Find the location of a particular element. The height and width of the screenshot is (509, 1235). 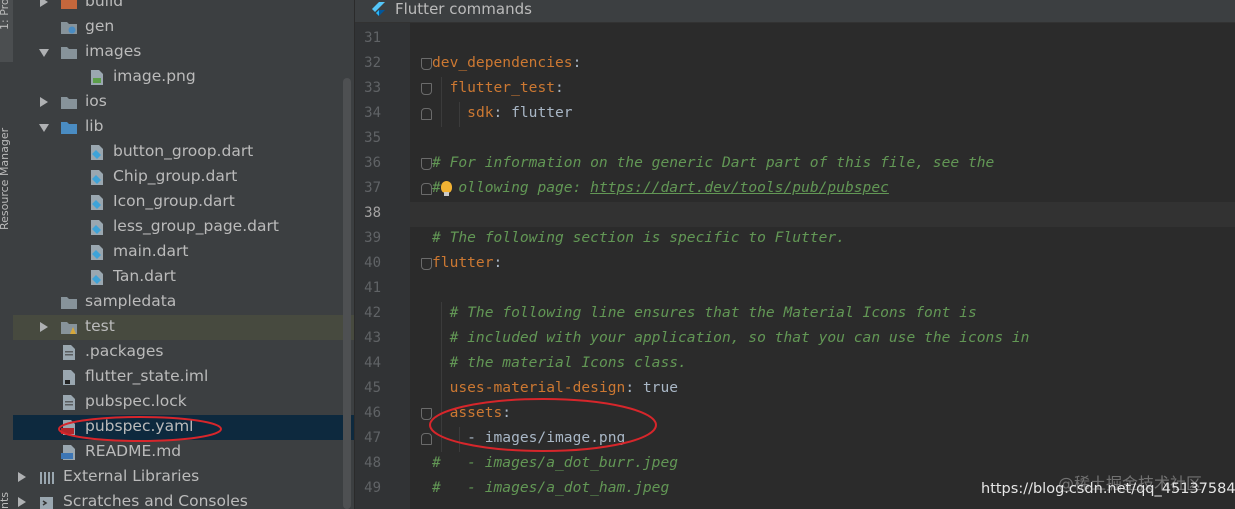

code-token: sdk is located at coordinates (480, 112).